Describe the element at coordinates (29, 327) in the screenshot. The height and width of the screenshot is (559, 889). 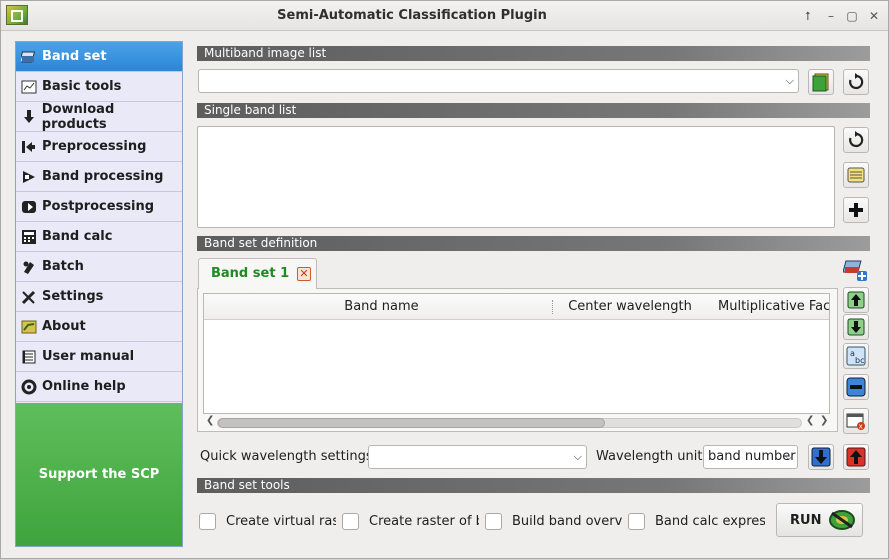
I see `about-icon` at that location.